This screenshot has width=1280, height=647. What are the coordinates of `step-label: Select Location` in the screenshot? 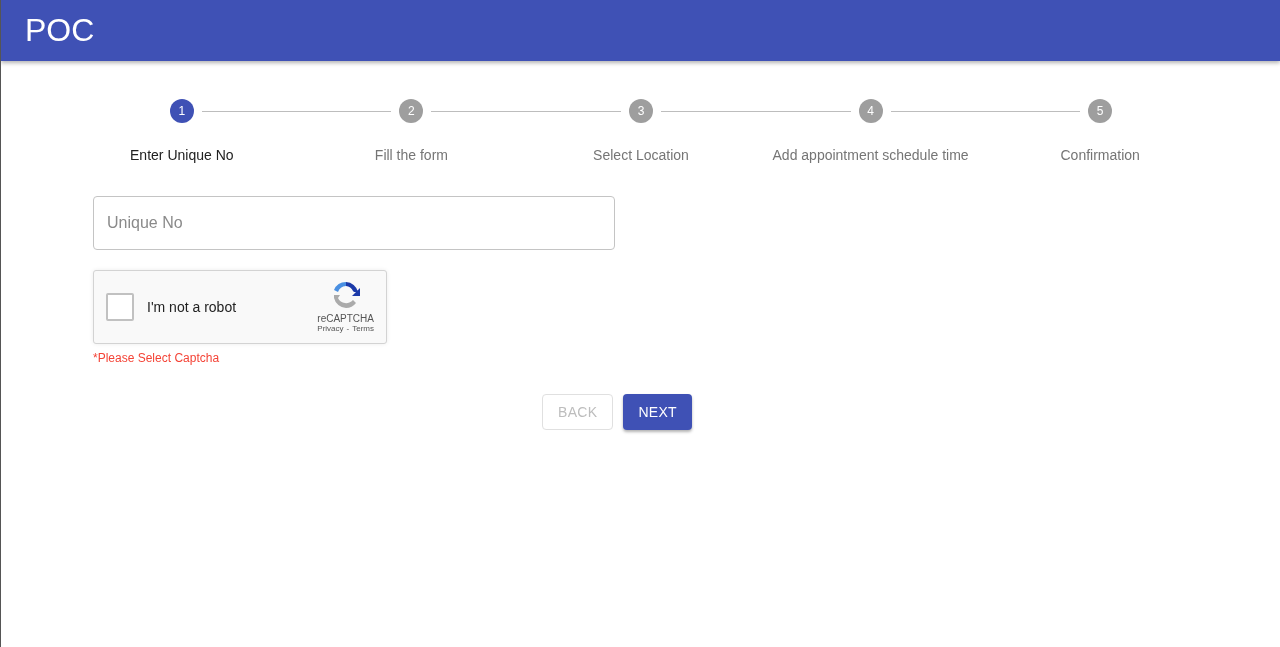 It's located at (641, 155).